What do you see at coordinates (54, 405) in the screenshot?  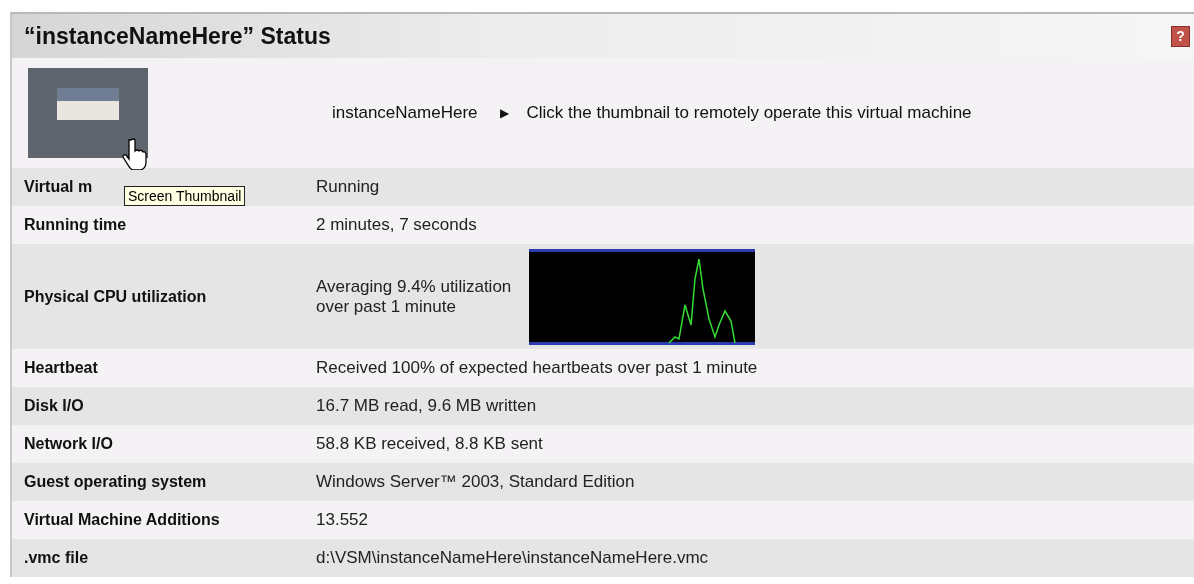 I see `row-label: Disk I/O` at bounding box center [54, 405].